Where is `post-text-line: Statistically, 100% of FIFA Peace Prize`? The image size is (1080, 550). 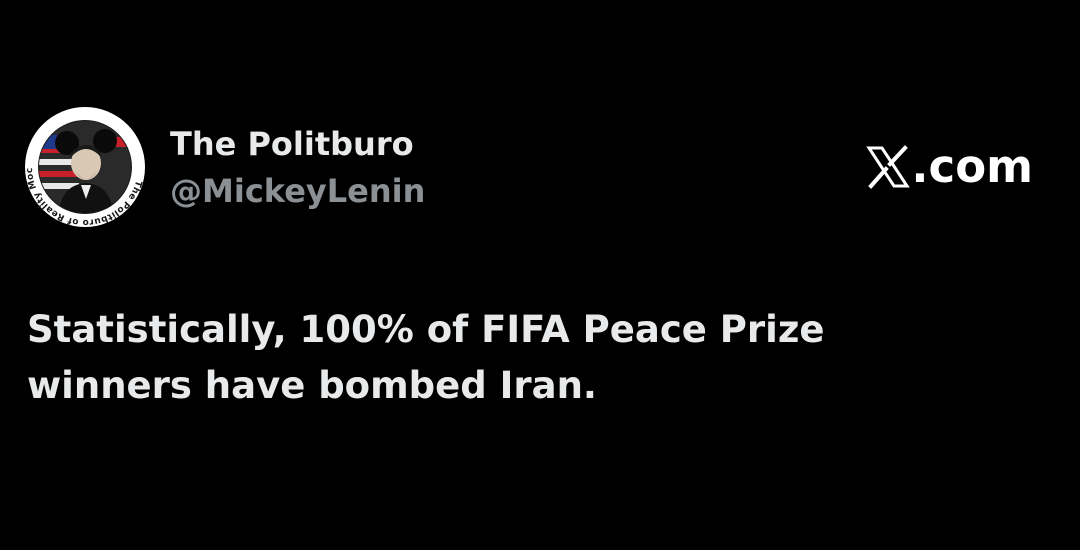 post-text-line: Statistically, 100% of FIFA Peace Prize is located at coordinates (426, 329).